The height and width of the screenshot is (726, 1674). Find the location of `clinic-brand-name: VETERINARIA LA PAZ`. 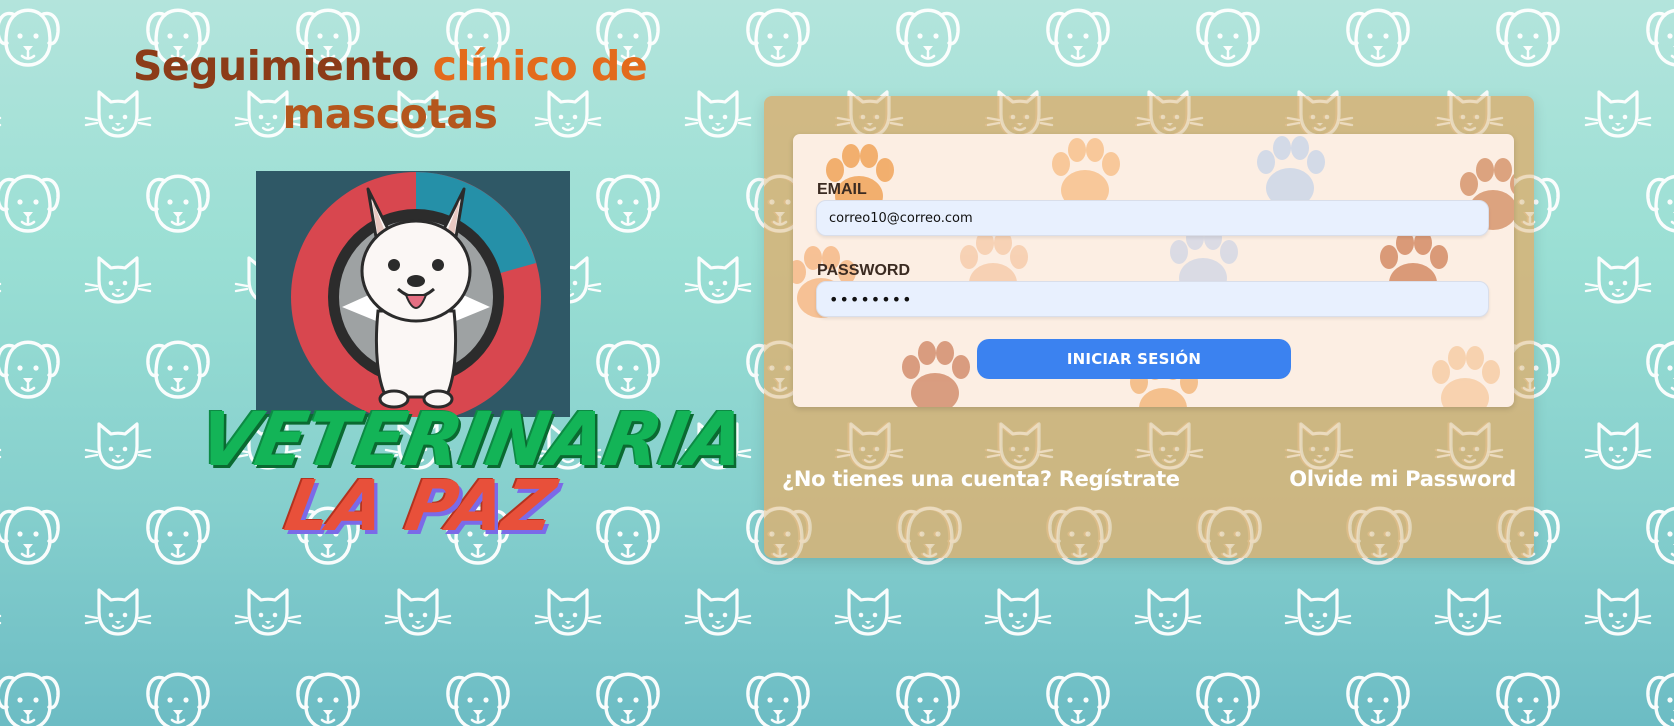

clinic-brand-name: VETERINARIA LA PAZ is located at coordinates (471, 473).